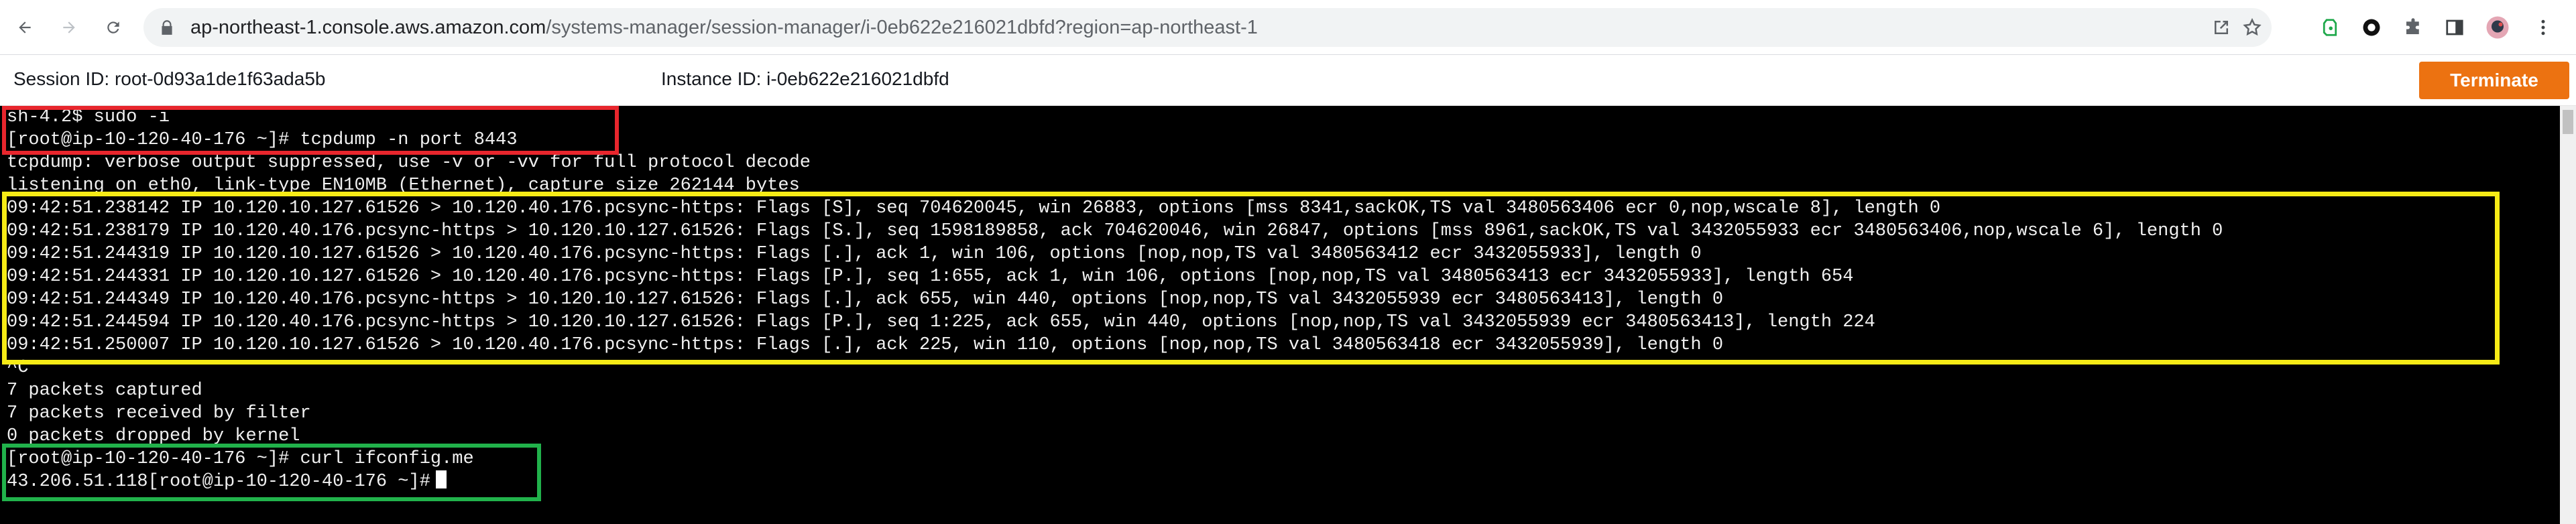 The height and width of the screenshot is (524, 2576). I want to click on sidepanel-icon, so click(2454, 27).